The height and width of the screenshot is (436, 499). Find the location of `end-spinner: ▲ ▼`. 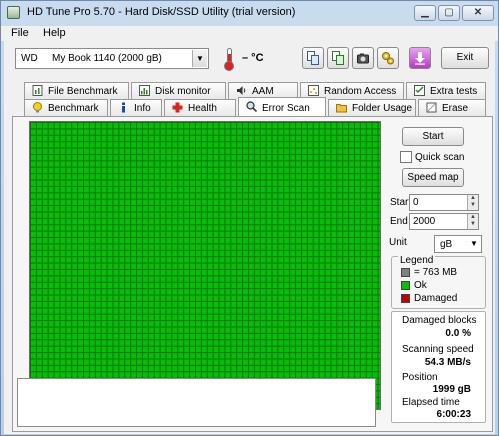

end-spinner: ▲ ▼ is located at coordinates (472, 221).